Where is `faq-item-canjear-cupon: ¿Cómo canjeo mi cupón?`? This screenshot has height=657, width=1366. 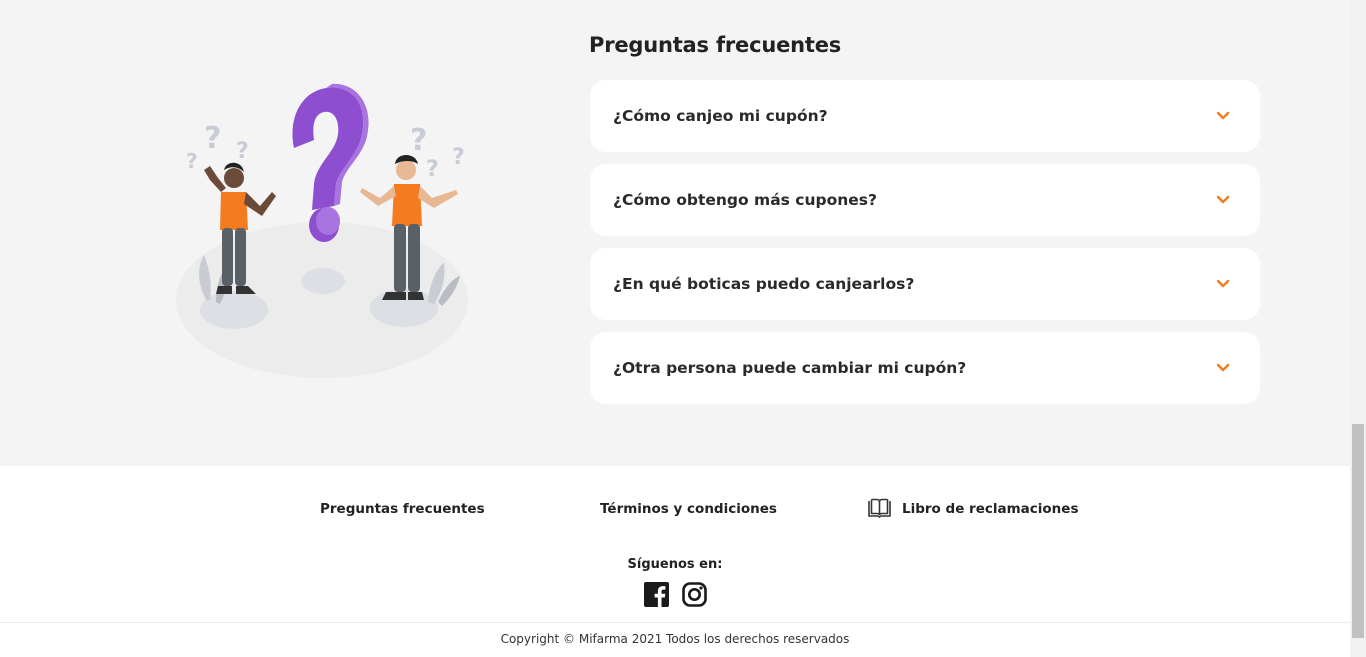
faq-item-canjear-cupon: ¿Cómo canjeo mi cupón? is located at coordinates (925, 116).